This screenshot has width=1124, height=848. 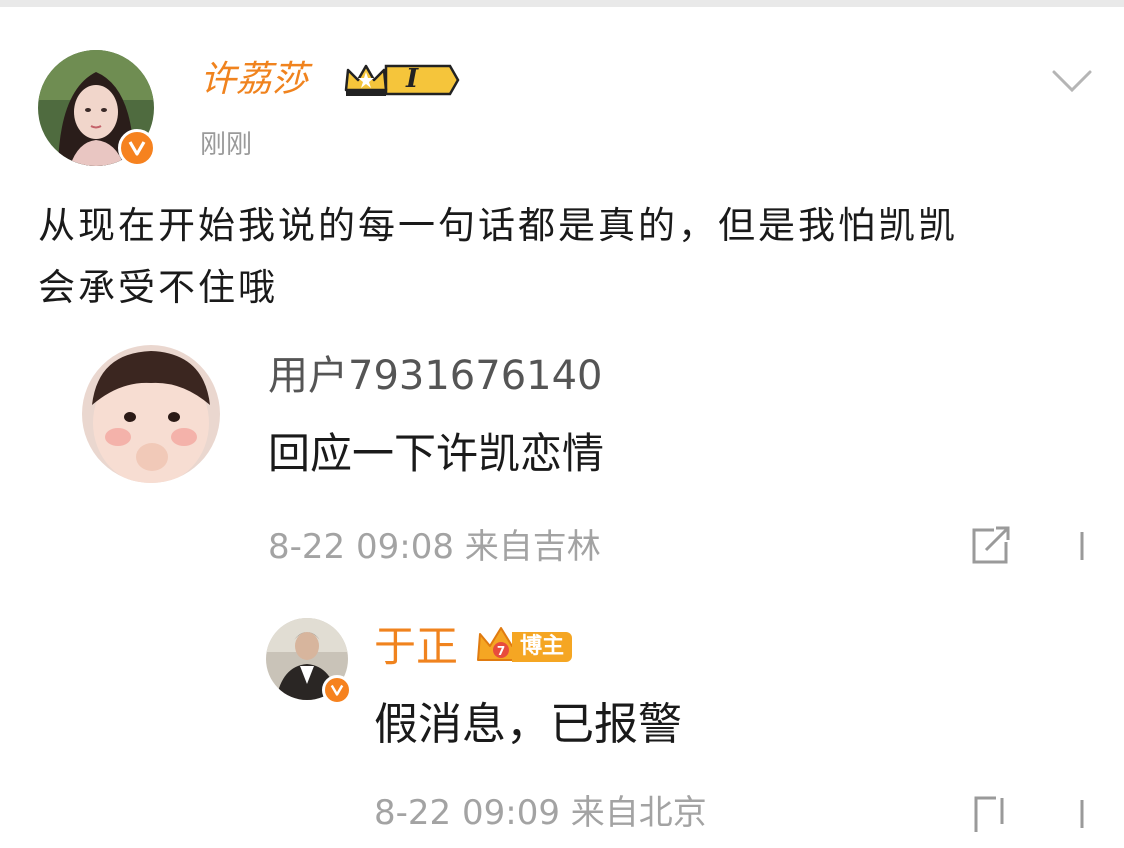 What do you see at coordinates (1072, 81) in the screenshot?
I see `chevron-down-icon` at bounding box center [1072, 81].